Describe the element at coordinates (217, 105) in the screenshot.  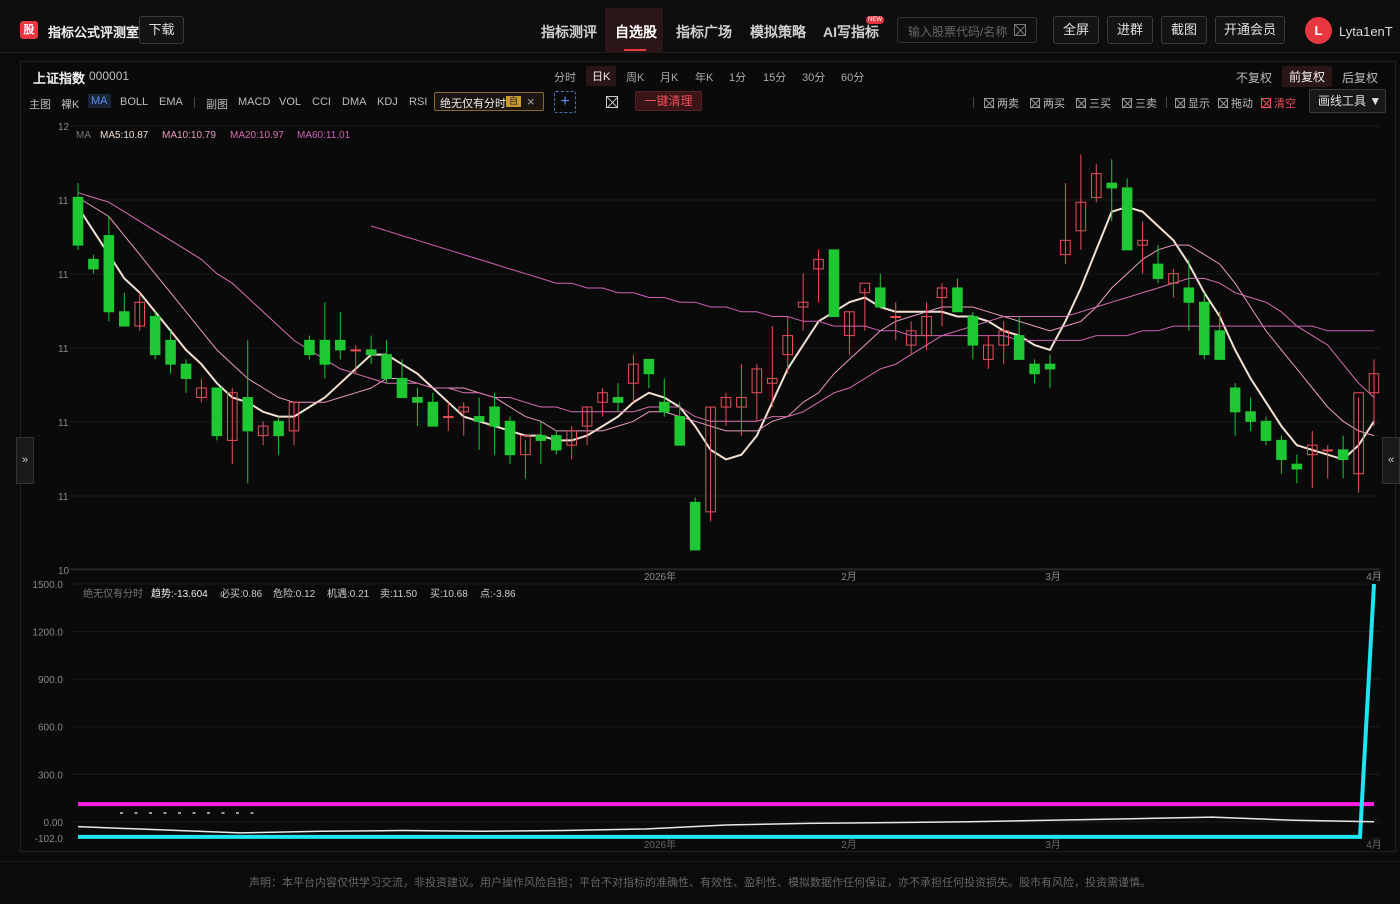
I see `sub-chart-label: 副图` at that location.